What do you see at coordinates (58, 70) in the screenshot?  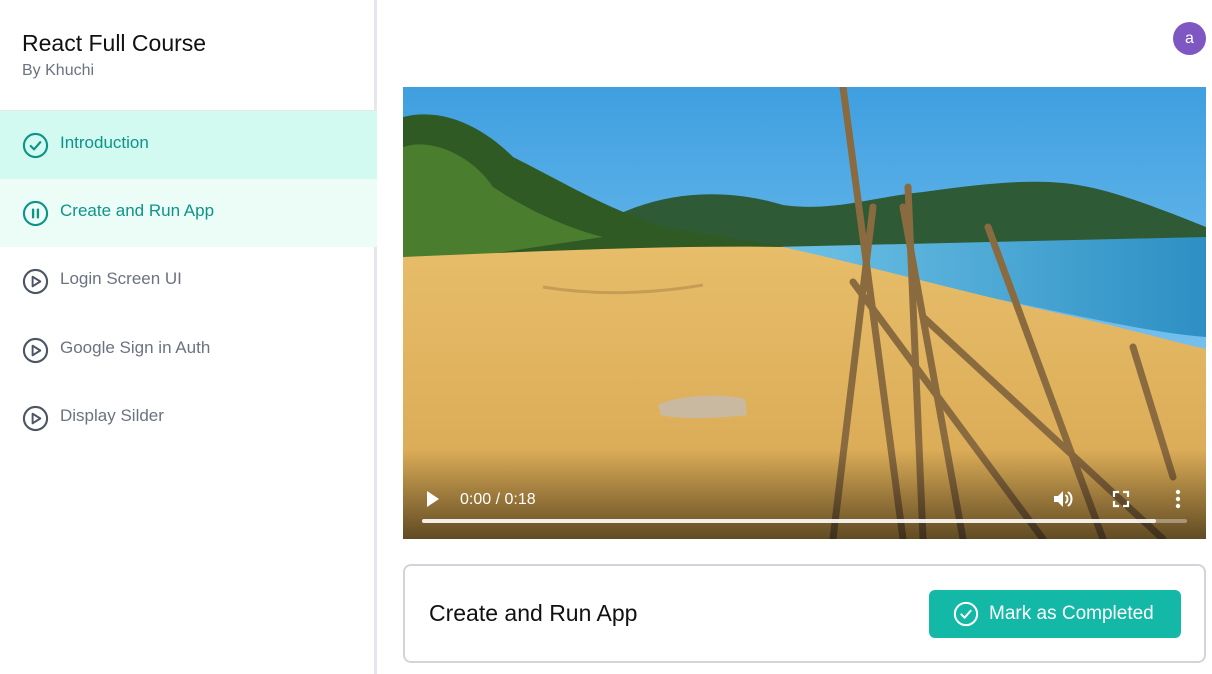 I see `course-author: By Khuchi` at bounding box center [58, 70].